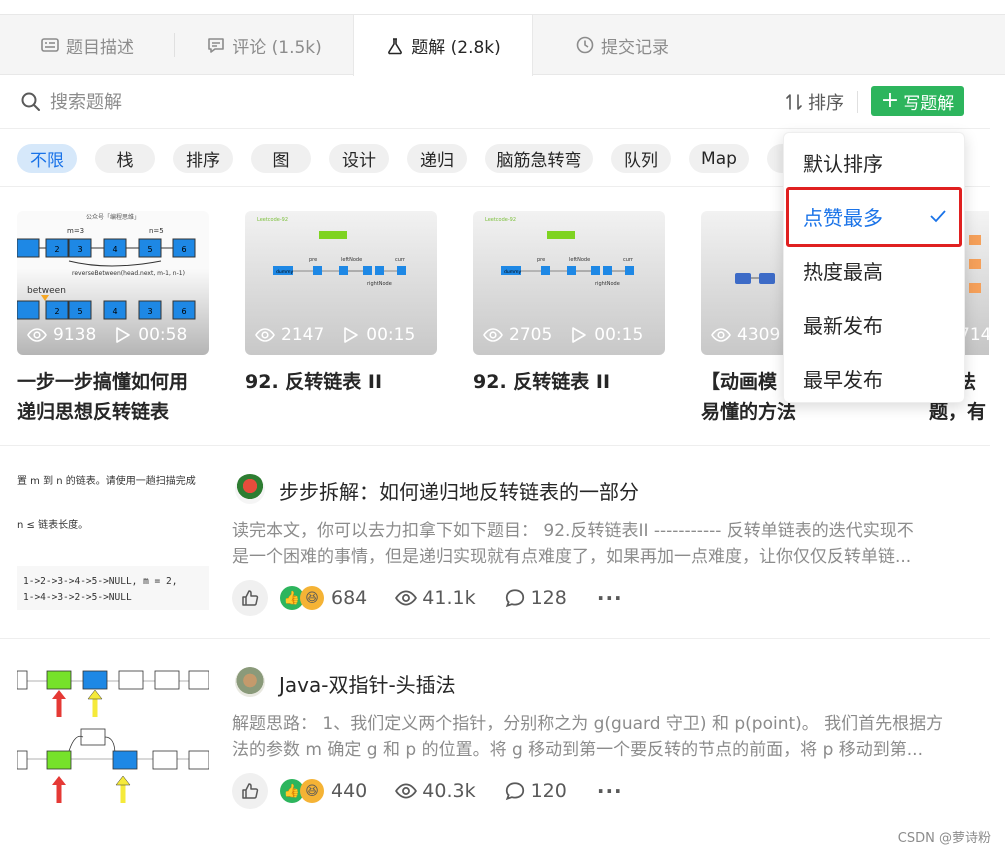 The width and height of the screenshot is (1005, 854). I want to click on tab-label: 题解 (2.8k), so click(456, 48).